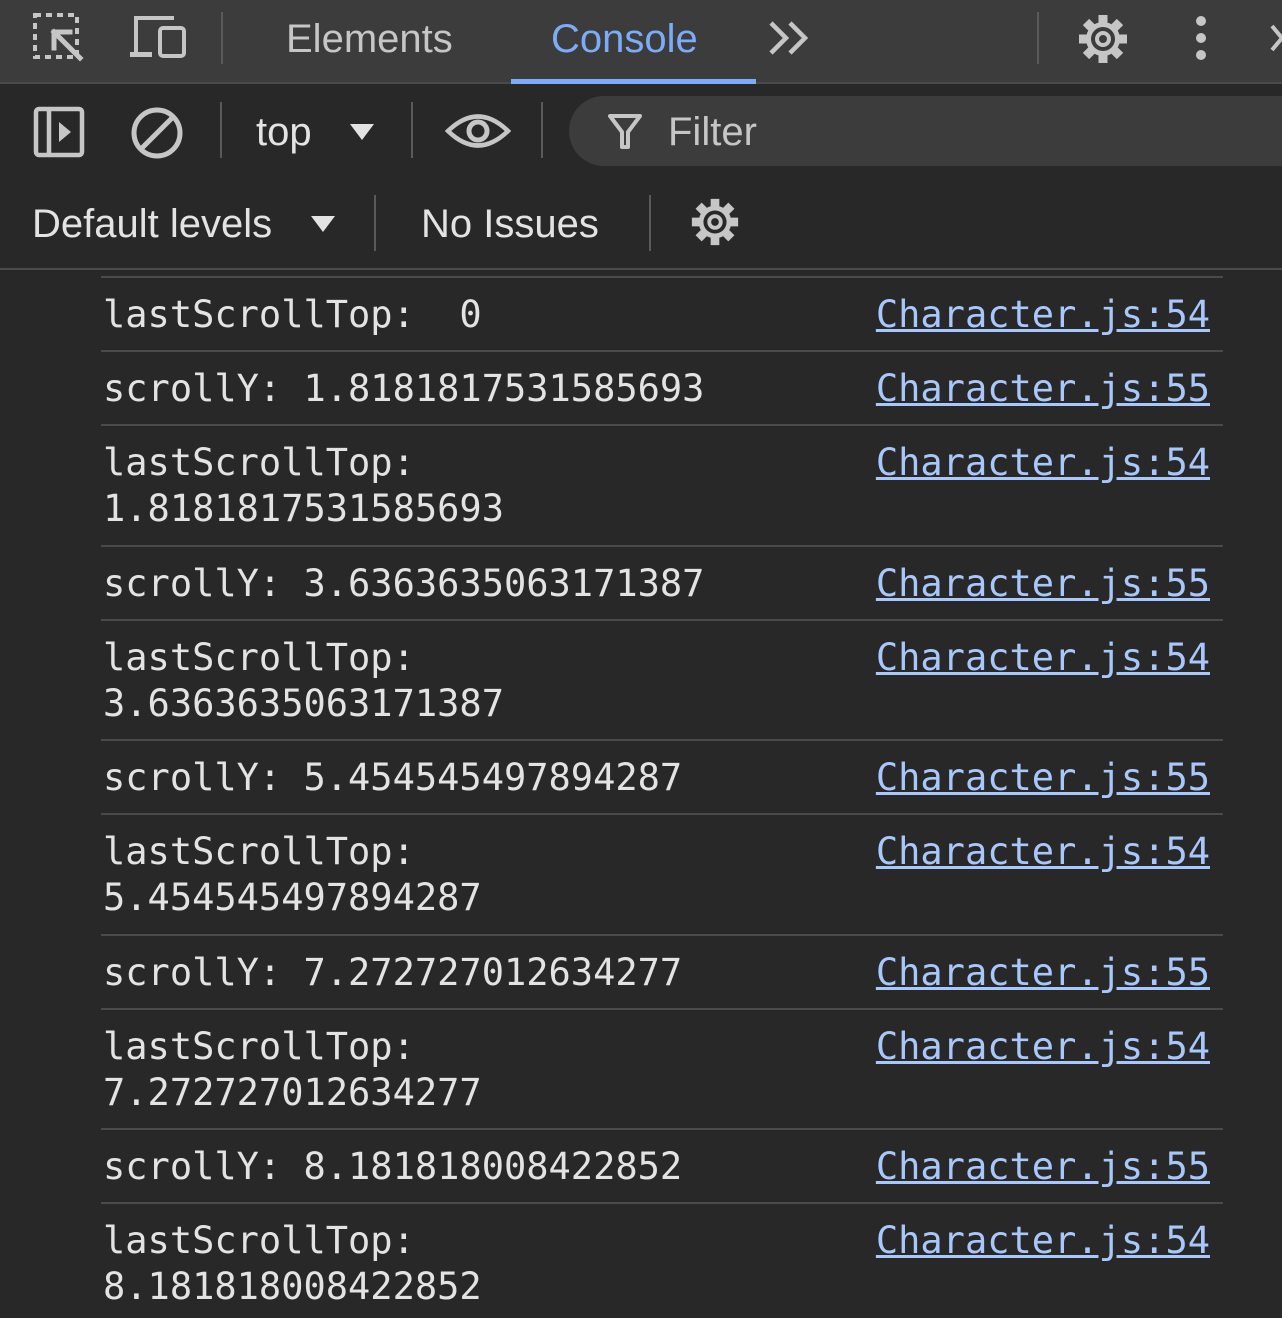 This screenshot has height=1318, width=1282. What do you see at coordinates (1103, 39) in the screenshot?
I see `settings-gear-icon` at bounding box center [1103, 39].